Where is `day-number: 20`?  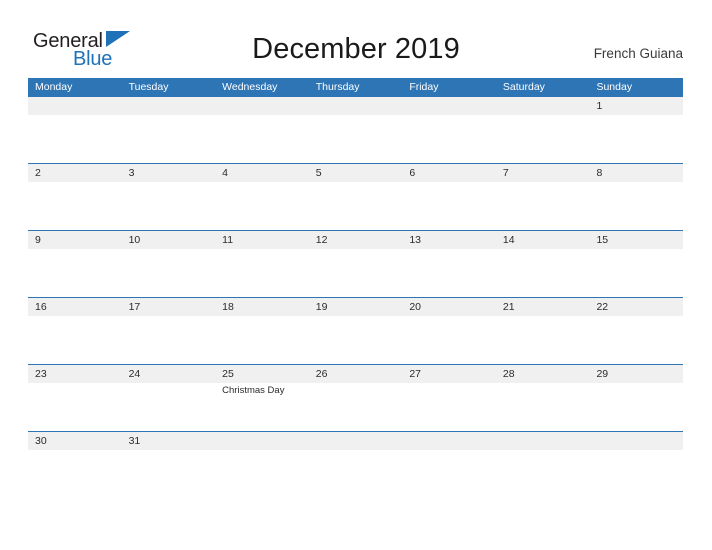
day-number: 20 is located at coordinates (449, 307).